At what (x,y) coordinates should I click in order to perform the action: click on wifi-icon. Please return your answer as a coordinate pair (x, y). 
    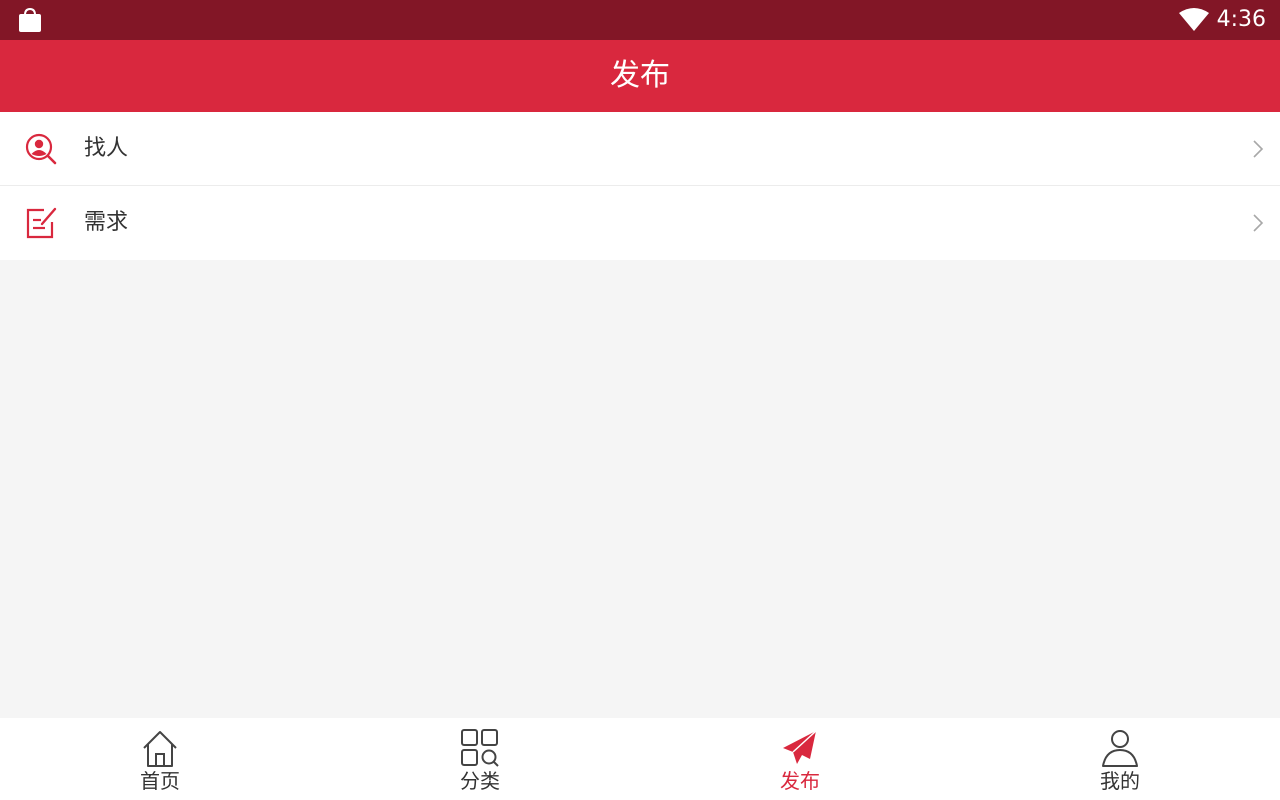
    Looking at the image, I should click on (1194, 19).